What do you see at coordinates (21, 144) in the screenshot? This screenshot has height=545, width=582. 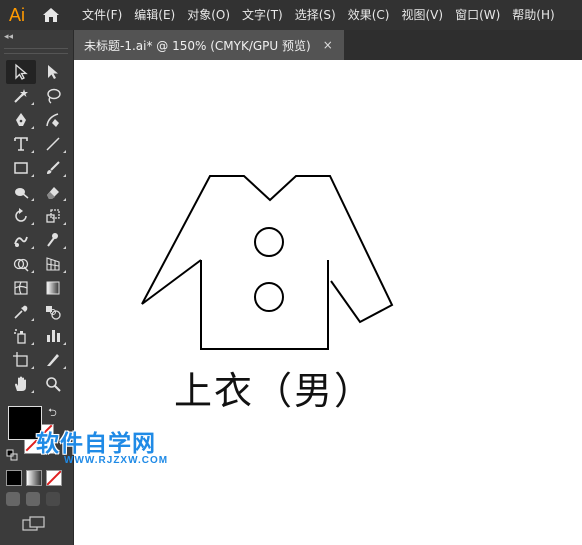 I see `type-tool` at bounding box center [21, 144].